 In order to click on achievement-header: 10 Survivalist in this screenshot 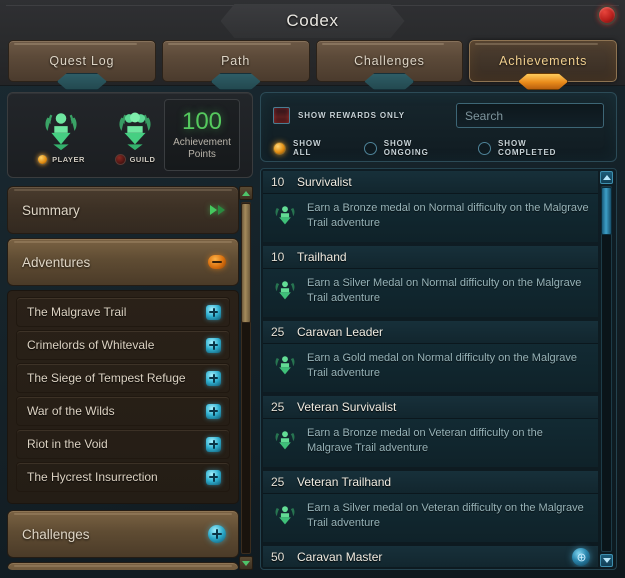, I will do `click(430, 182)`.